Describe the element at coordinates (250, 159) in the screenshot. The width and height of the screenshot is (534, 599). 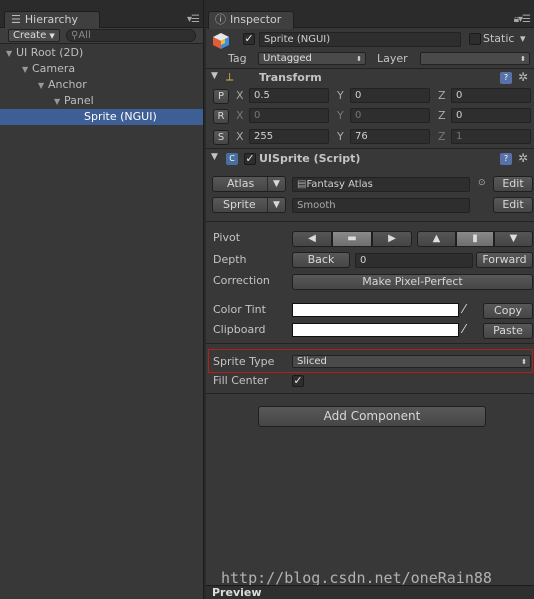
I see `uisprite-enabled-checkbox: ✓` at that location.